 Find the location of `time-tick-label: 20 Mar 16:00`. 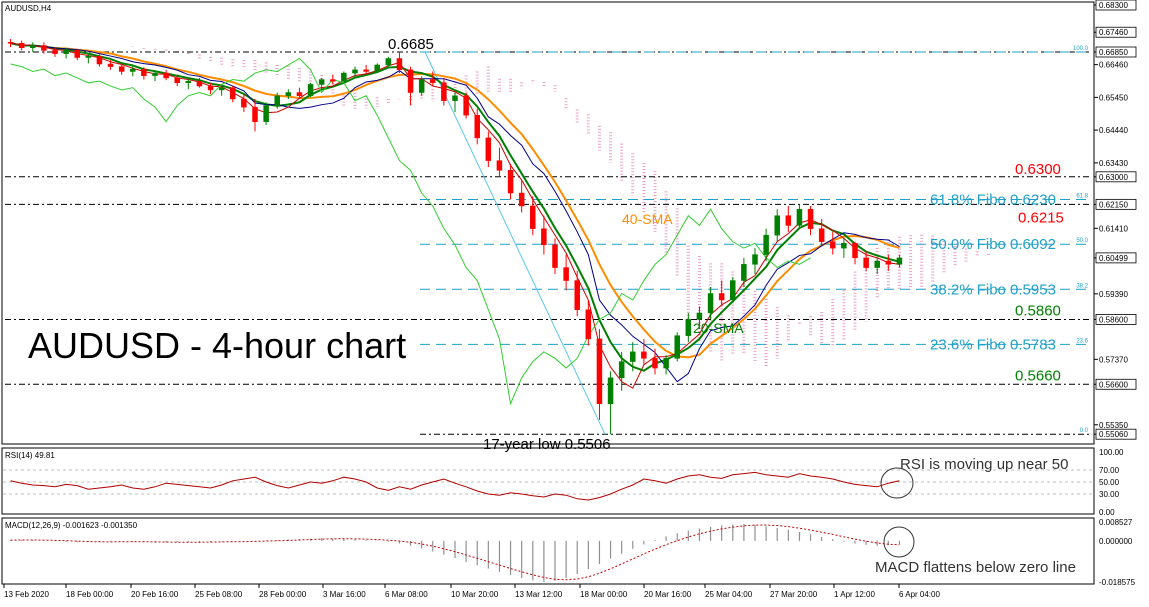

time-tick-label: 20 Mar 16:00 is located at coordinates (668, 594).